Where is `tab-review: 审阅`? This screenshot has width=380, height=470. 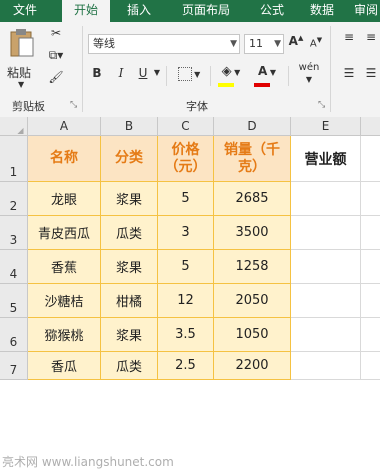 tab-review: 审阅 is located at coordinates (366, 11).